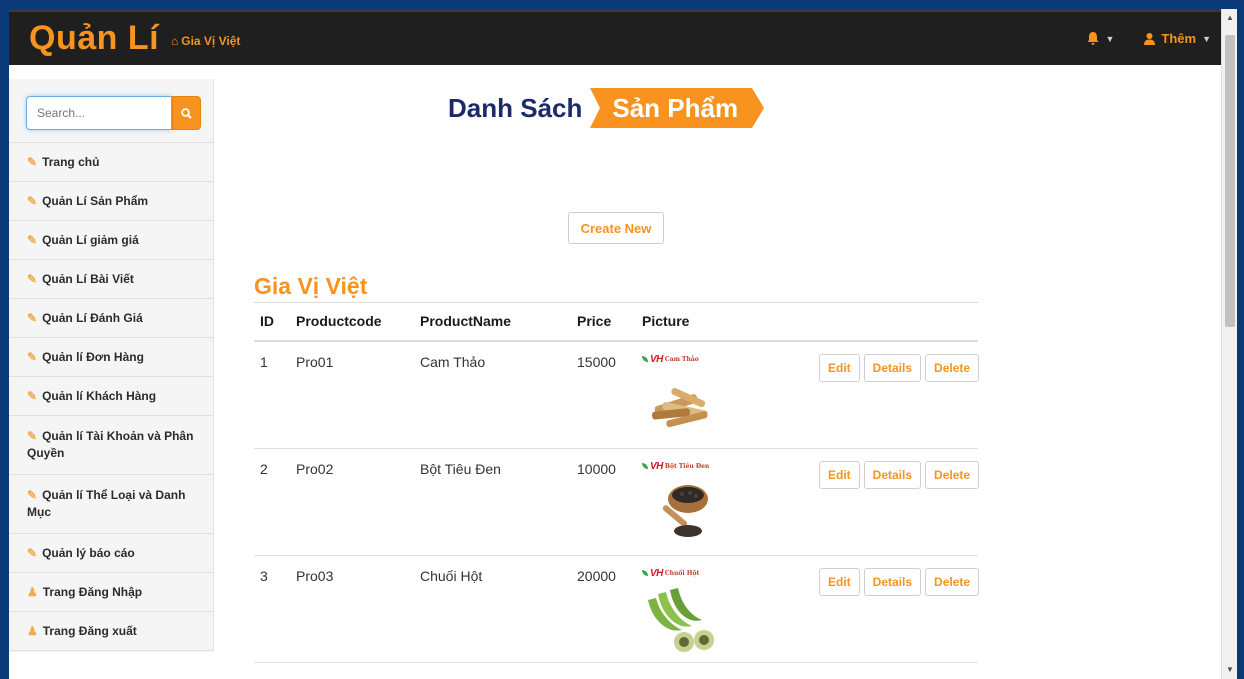 This screenshot has height=679, width=1244. What do you see at coordinates (92, 317) in the screenshot?
I see `sidebar-item-label: Quản Lí Đánh Giá` at bounding box center [92, 317].